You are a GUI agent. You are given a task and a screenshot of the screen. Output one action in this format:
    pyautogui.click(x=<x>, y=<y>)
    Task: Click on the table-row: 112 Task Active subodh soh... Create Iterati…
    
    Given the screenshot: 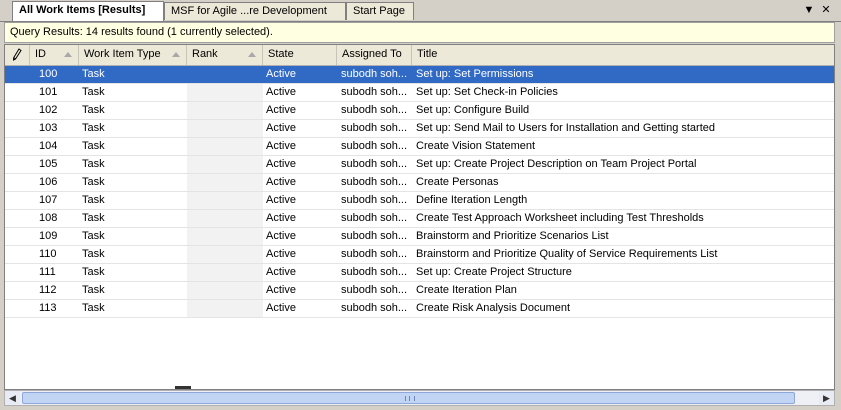 What is the action you would take?
    pyautogui.click(x=419, y=291)
    